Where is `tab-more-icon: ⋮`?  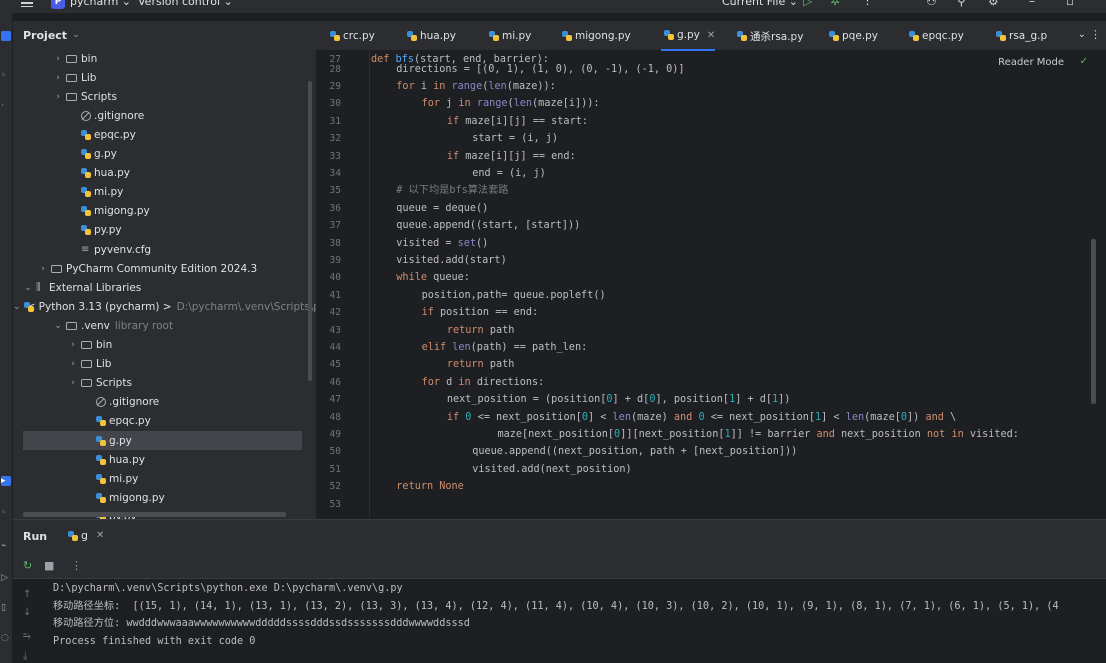
tab-more-icon: ⋮ is located at coordinates (1095, 34).